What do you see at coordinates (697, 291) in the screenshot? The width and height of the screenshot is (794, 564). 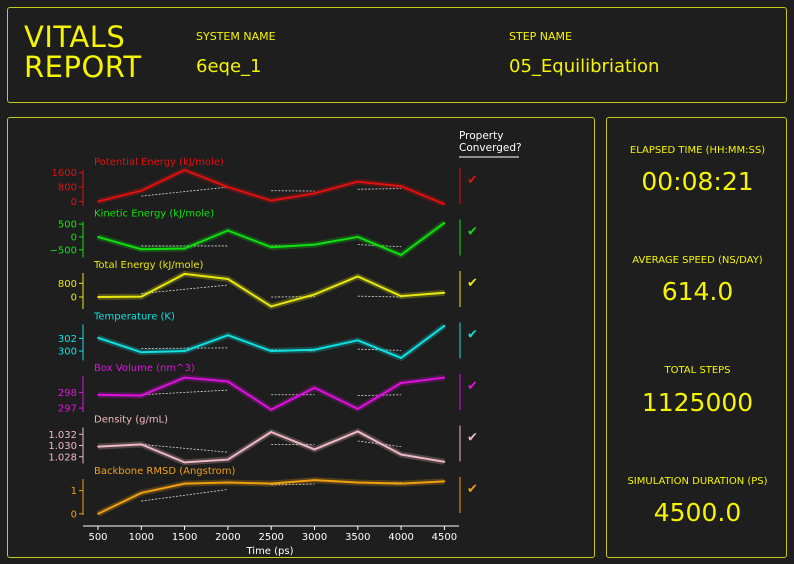 I see `average-speed-value: 614.0` at bounding box center [697, 291].